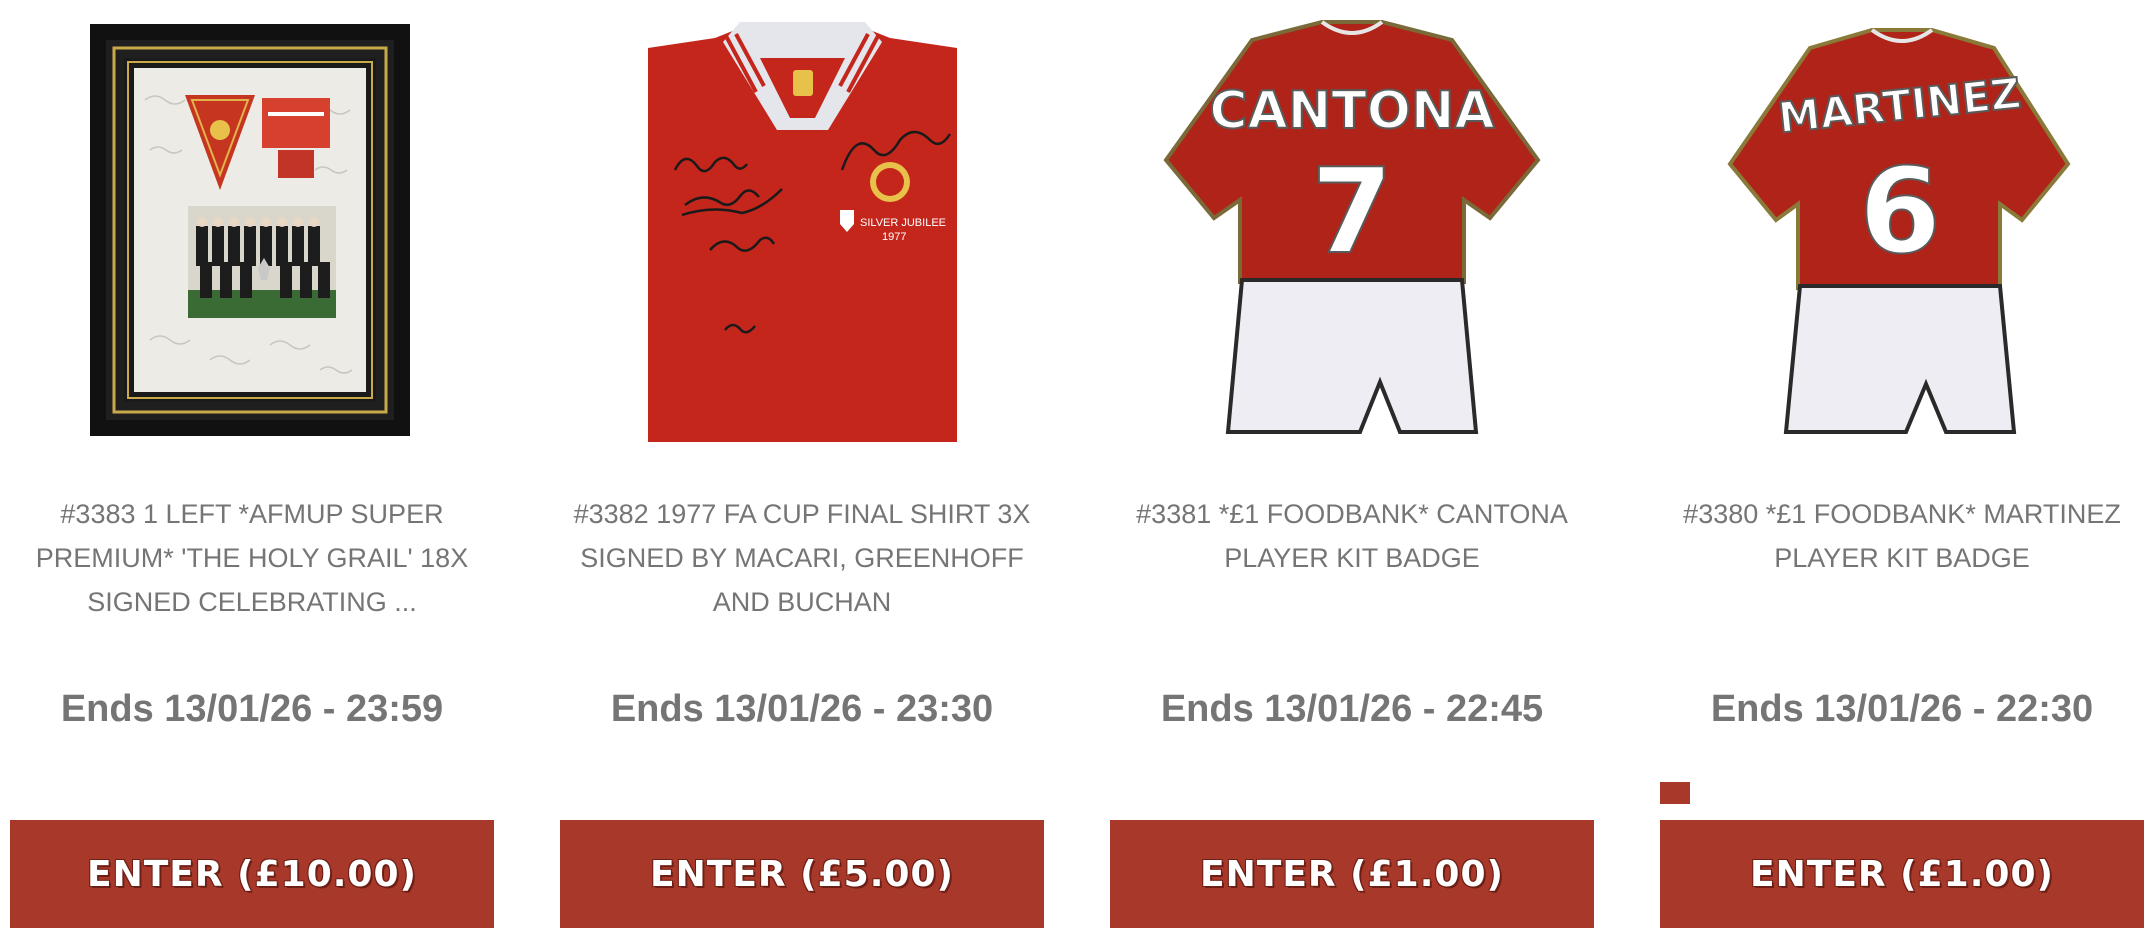  I want to click on kit-number: 6, so click(1900, 211).